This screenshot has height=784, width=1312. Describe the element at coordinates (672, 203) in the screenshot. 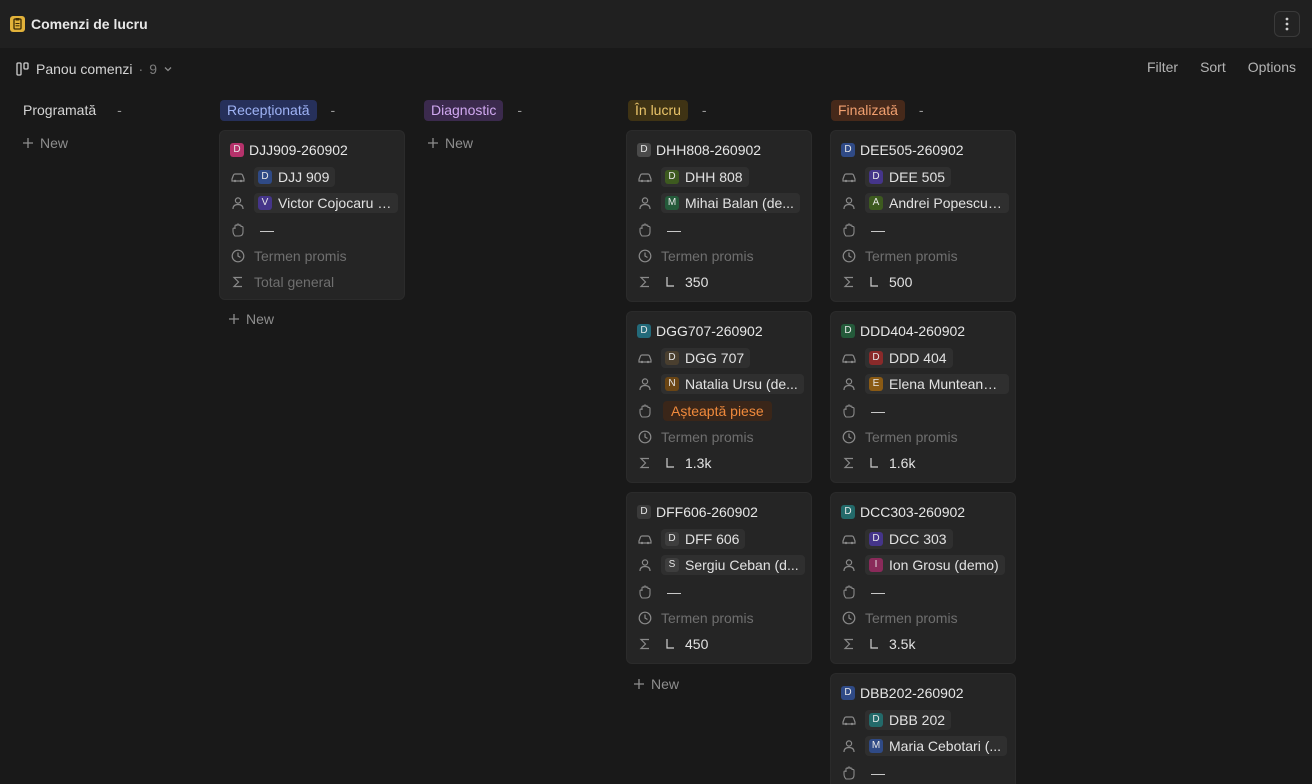

I see `client-letter: M` at that location.